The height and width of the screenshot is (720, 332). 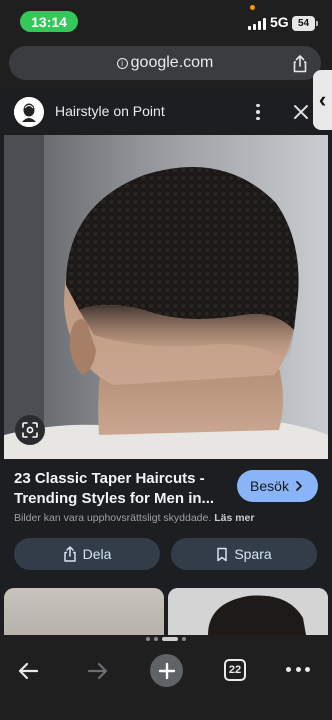 I want to click on save-button-label: Spara, so click(x=253, y=554).